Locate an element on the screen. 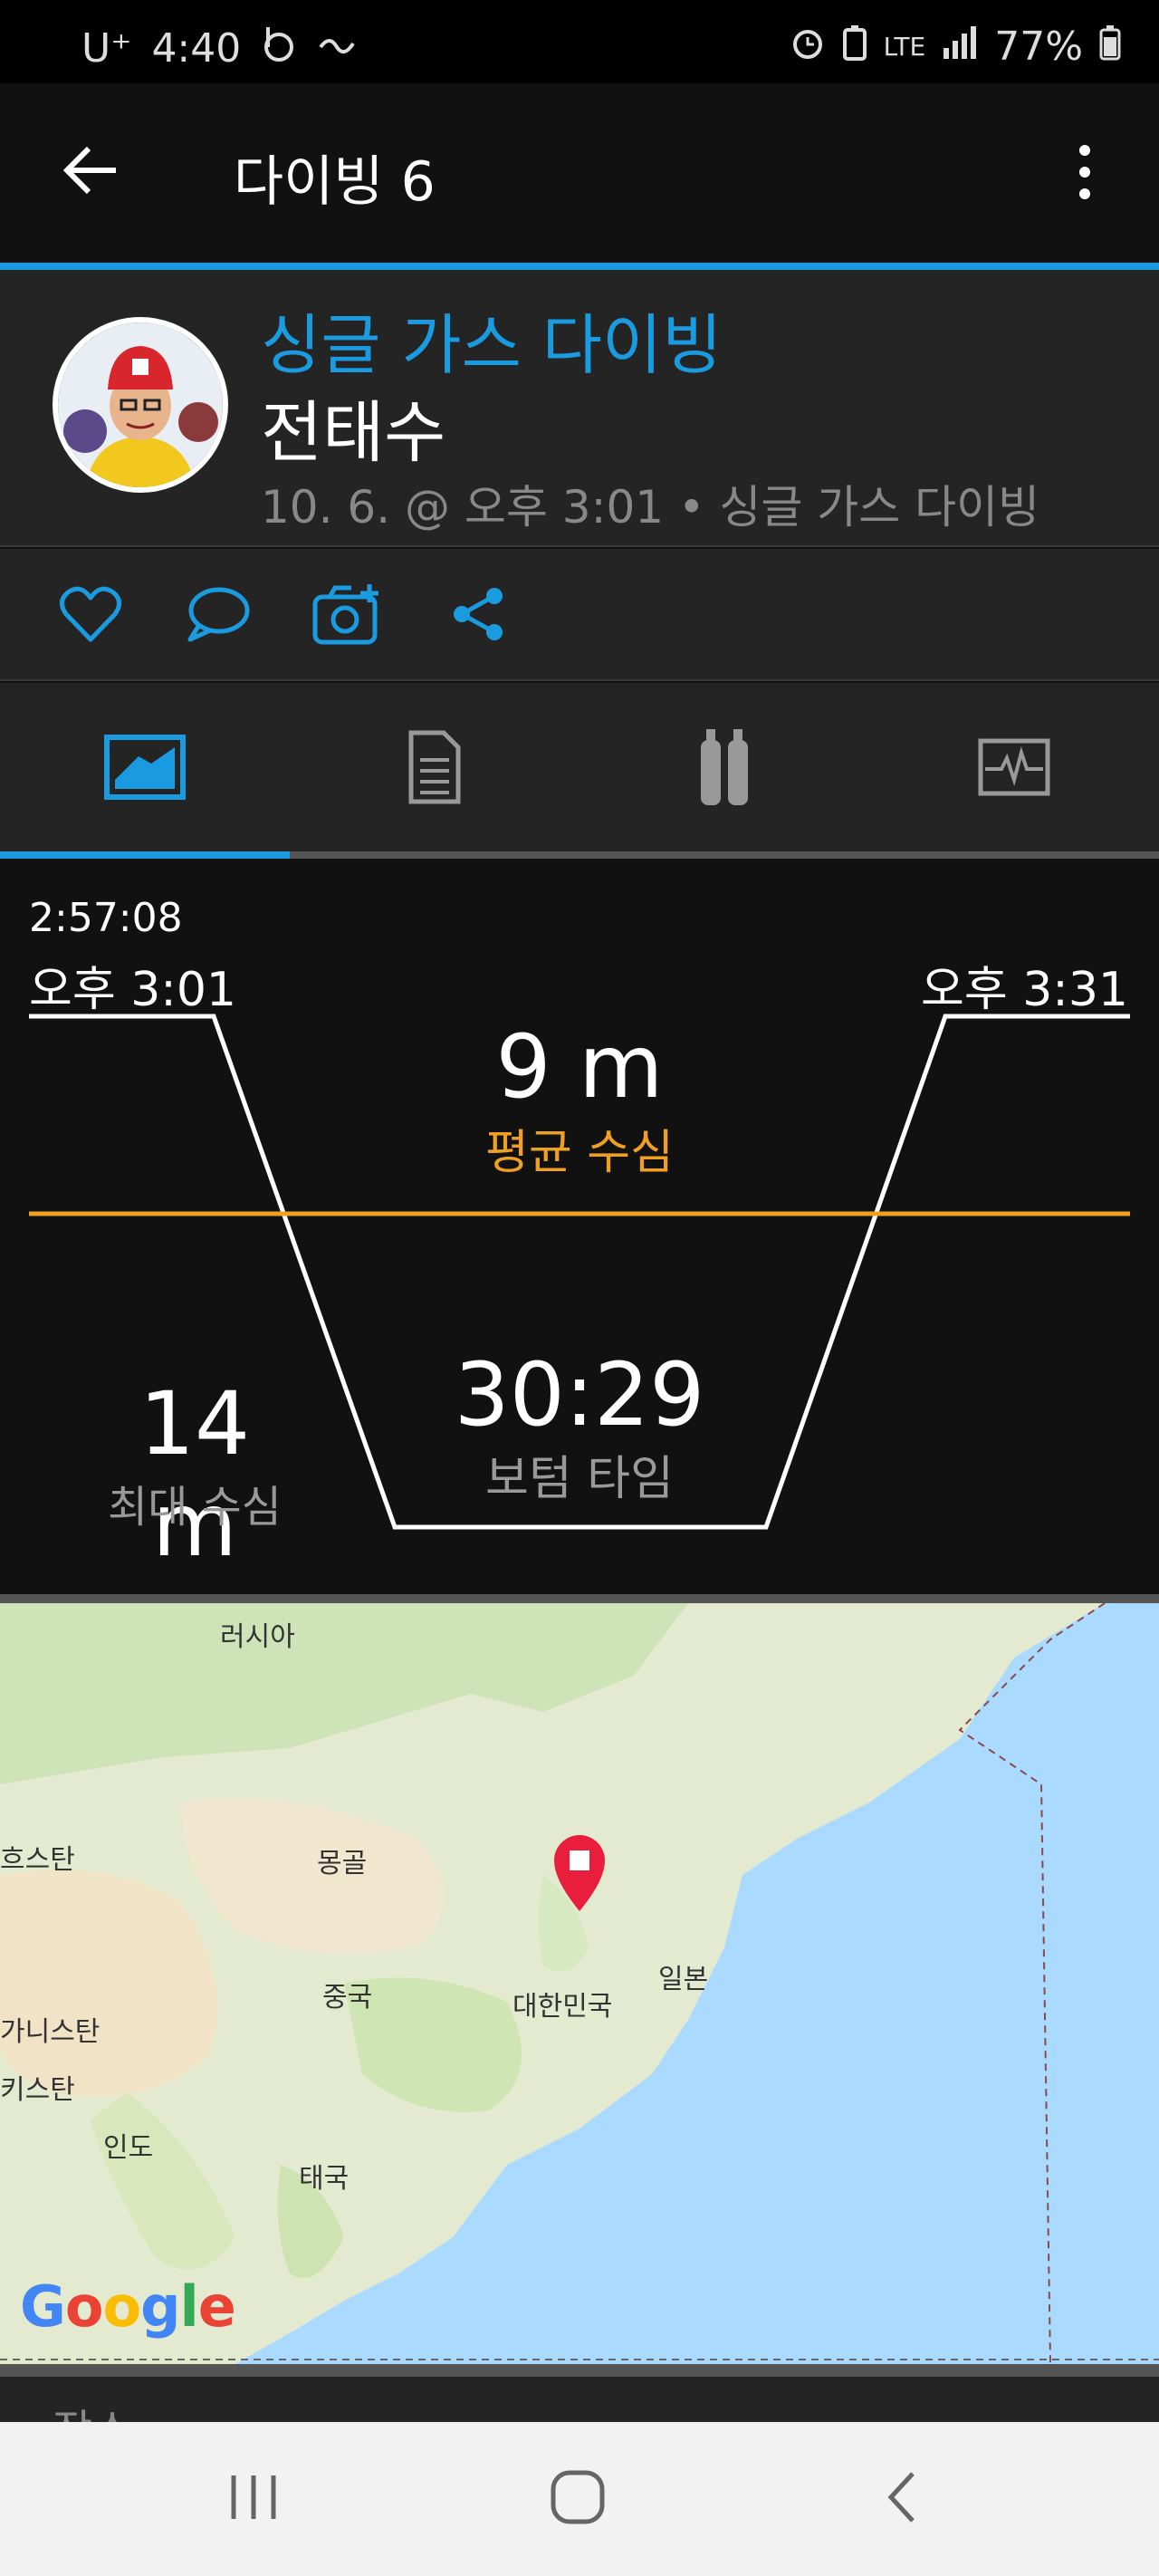  battery-saver-icon is located at coordinates (855, 47).